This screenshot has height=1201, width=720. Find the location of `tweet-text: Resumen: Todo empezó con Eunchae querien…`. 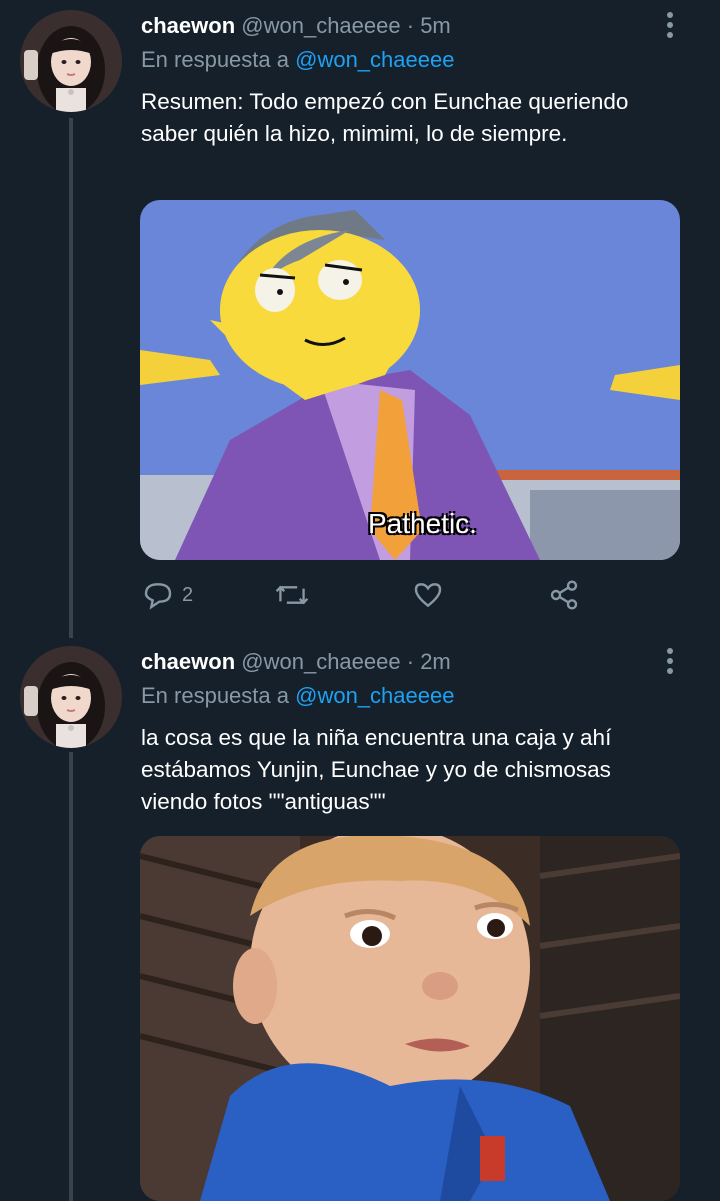

tweet-text: Resumen: Todo empezó con Eunchae querien… is located at coordinates (385, 117).